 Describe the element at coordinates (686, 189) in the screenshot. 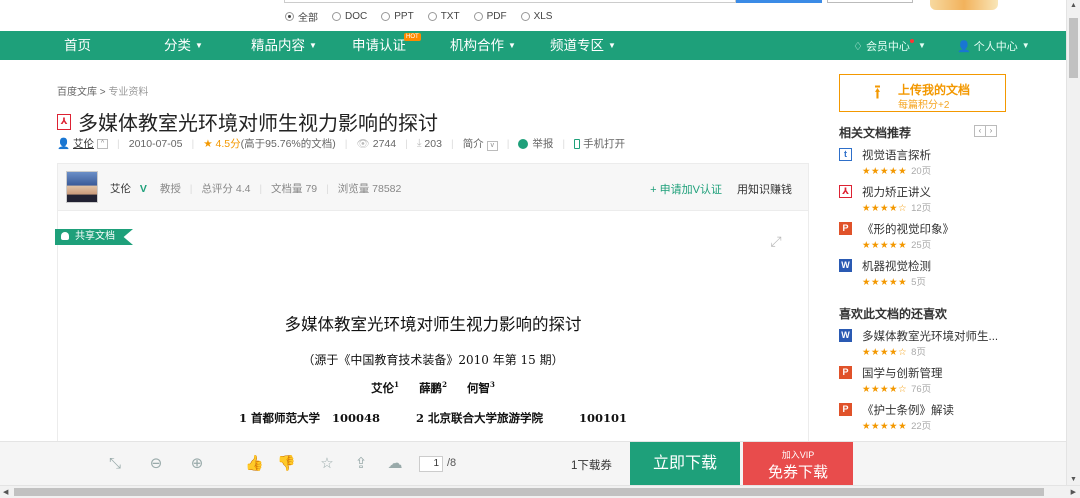

I see `apply-v-link: + 申请加V认证` at that location.